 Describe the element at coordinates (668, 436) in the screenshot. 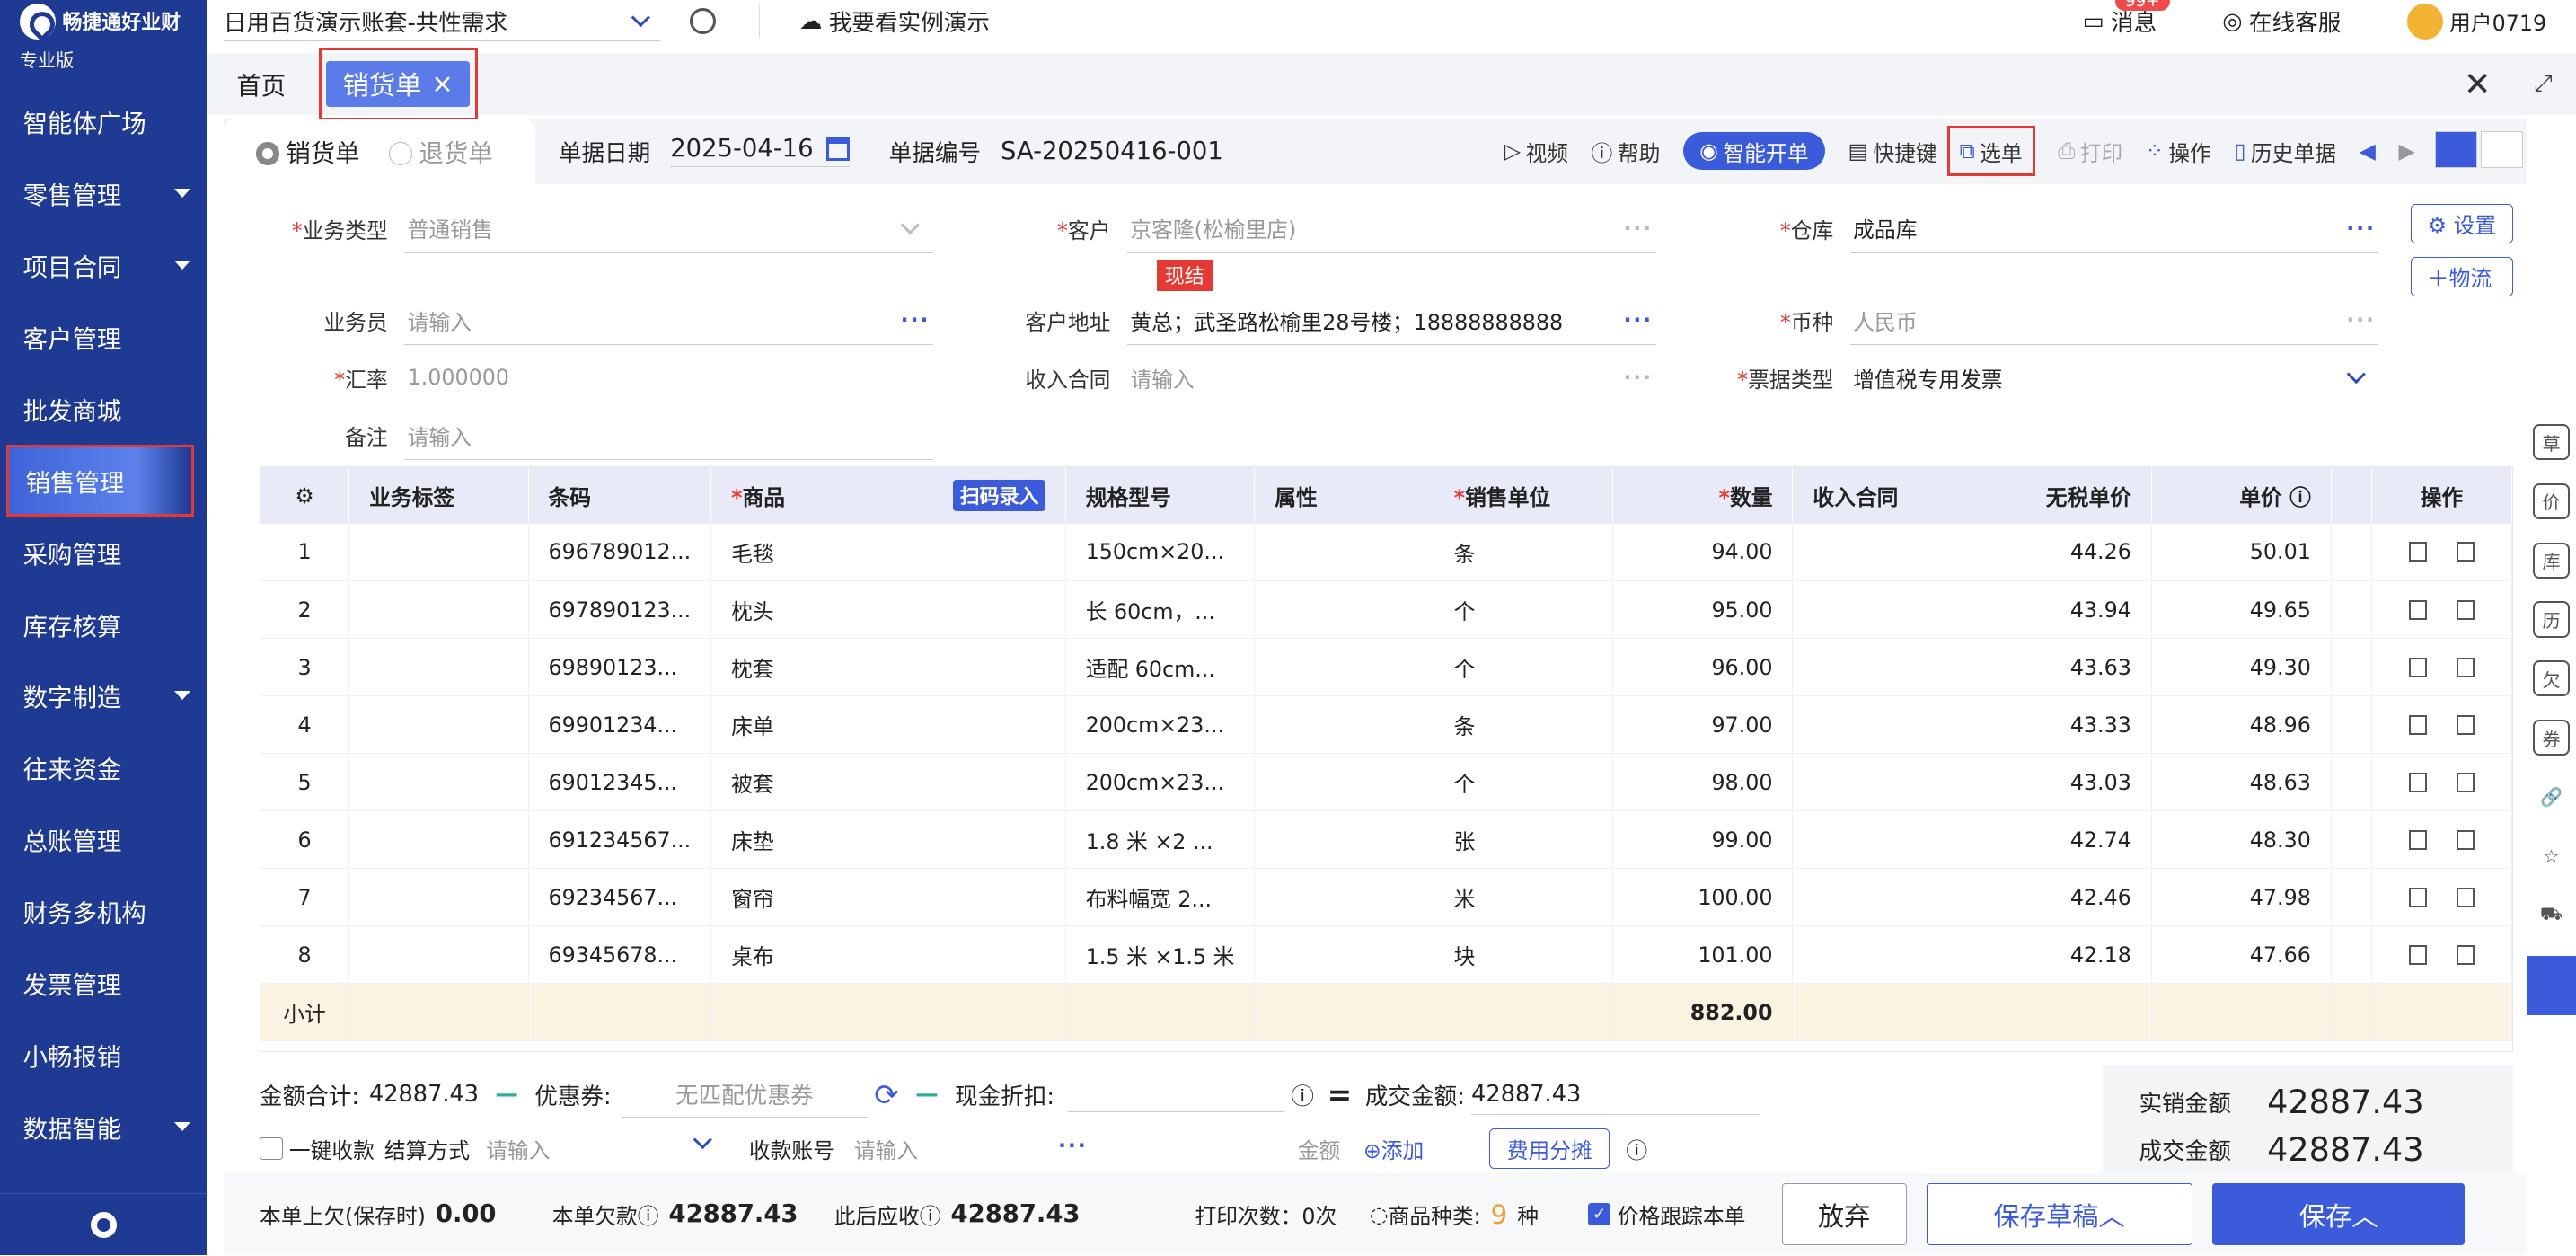

I see `remark-input: 请输入` at that location.